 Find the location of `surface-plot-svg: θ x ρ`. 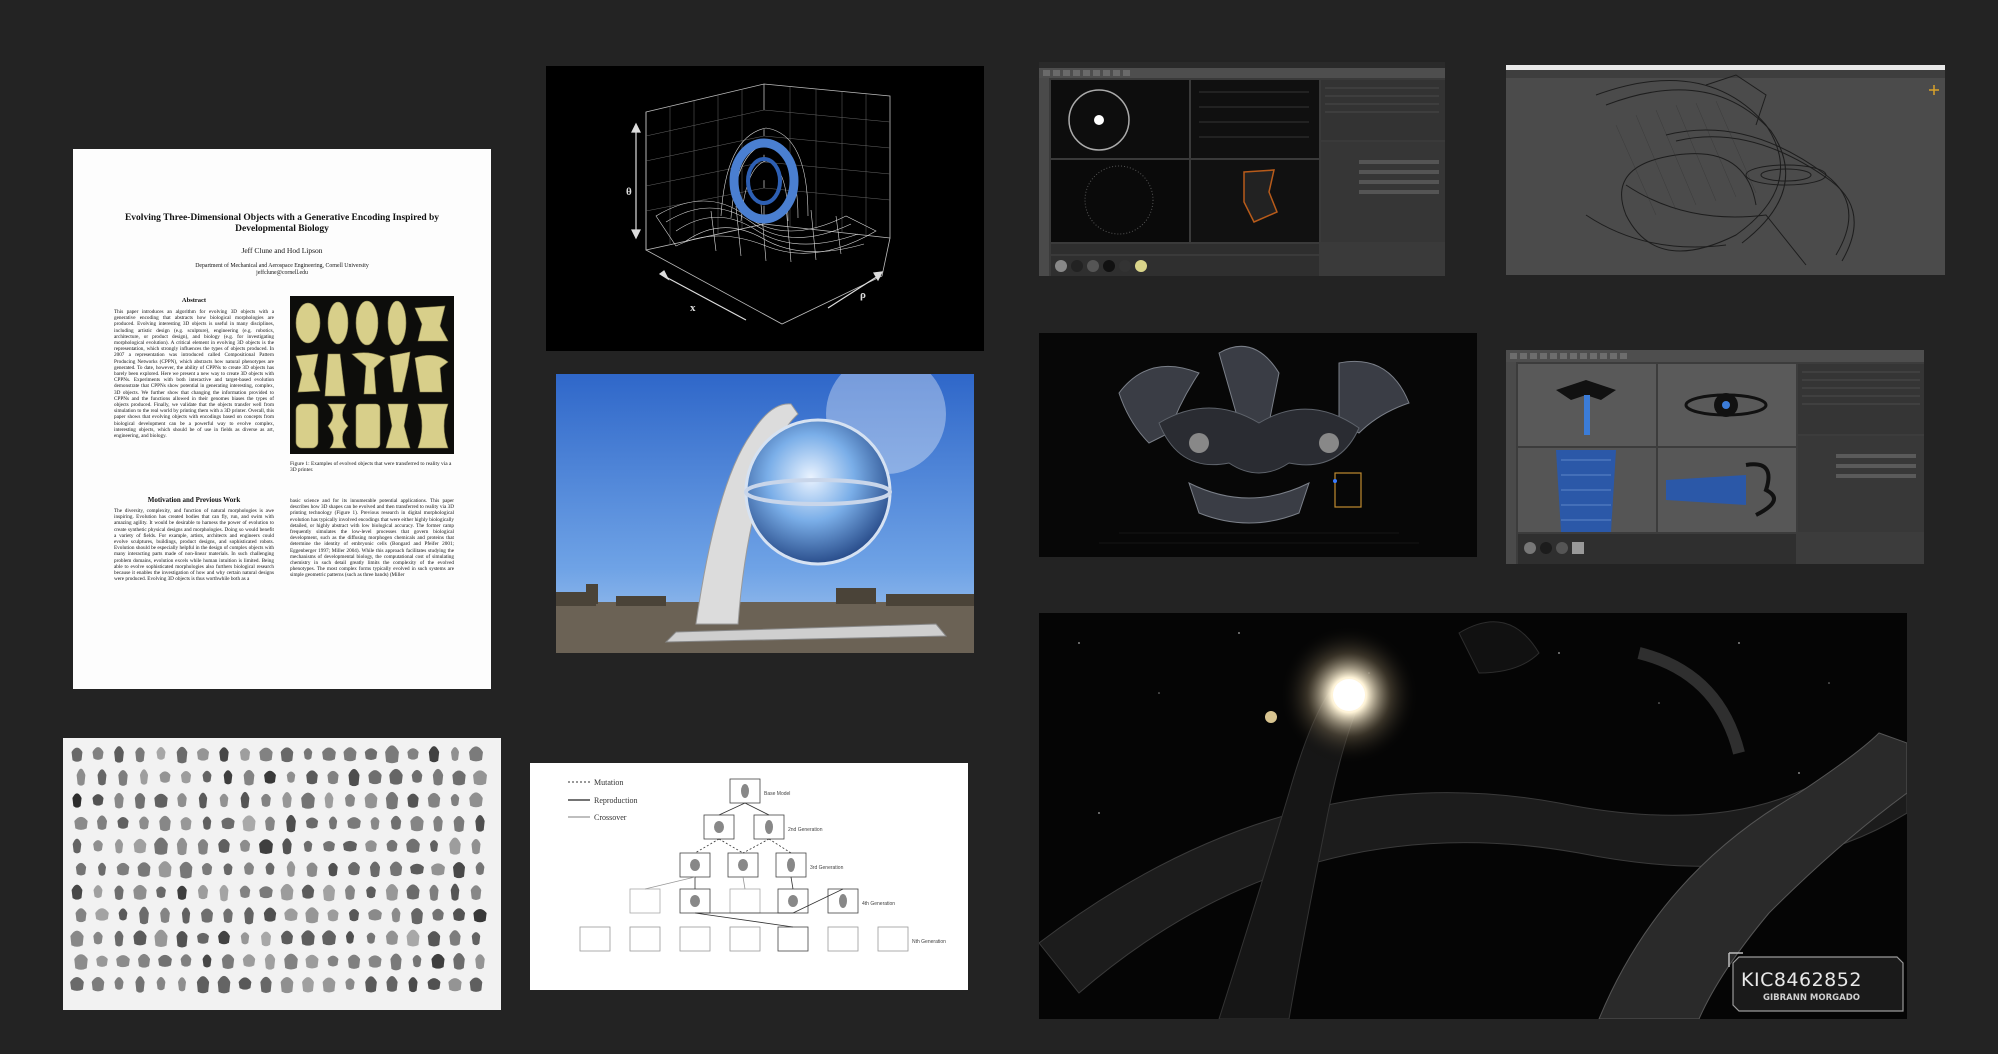

surface-plot-svg: θ x ρ is located at coordinates (765, 208).